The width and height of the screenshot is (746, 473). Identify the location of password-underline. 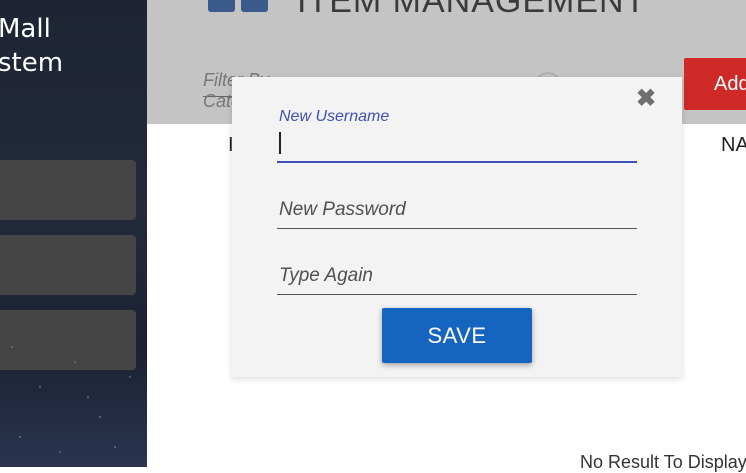
(457, 228).